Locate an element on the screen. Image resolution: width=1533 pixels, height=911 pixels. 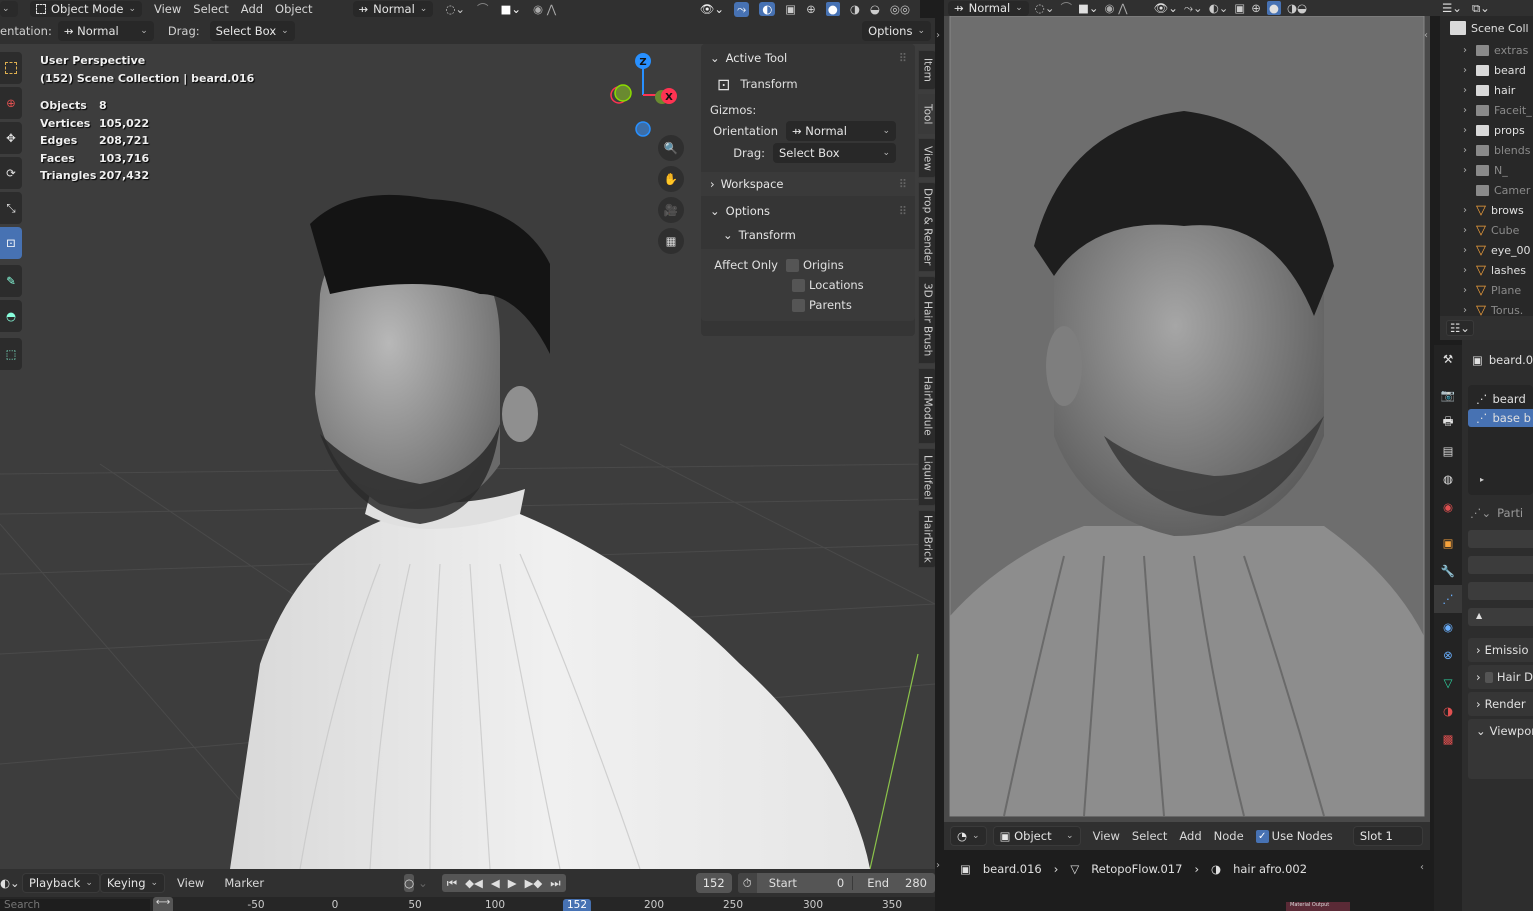
use-nodes-toggle: ✓ Use Nodes is located at coordinates (1294, 836).